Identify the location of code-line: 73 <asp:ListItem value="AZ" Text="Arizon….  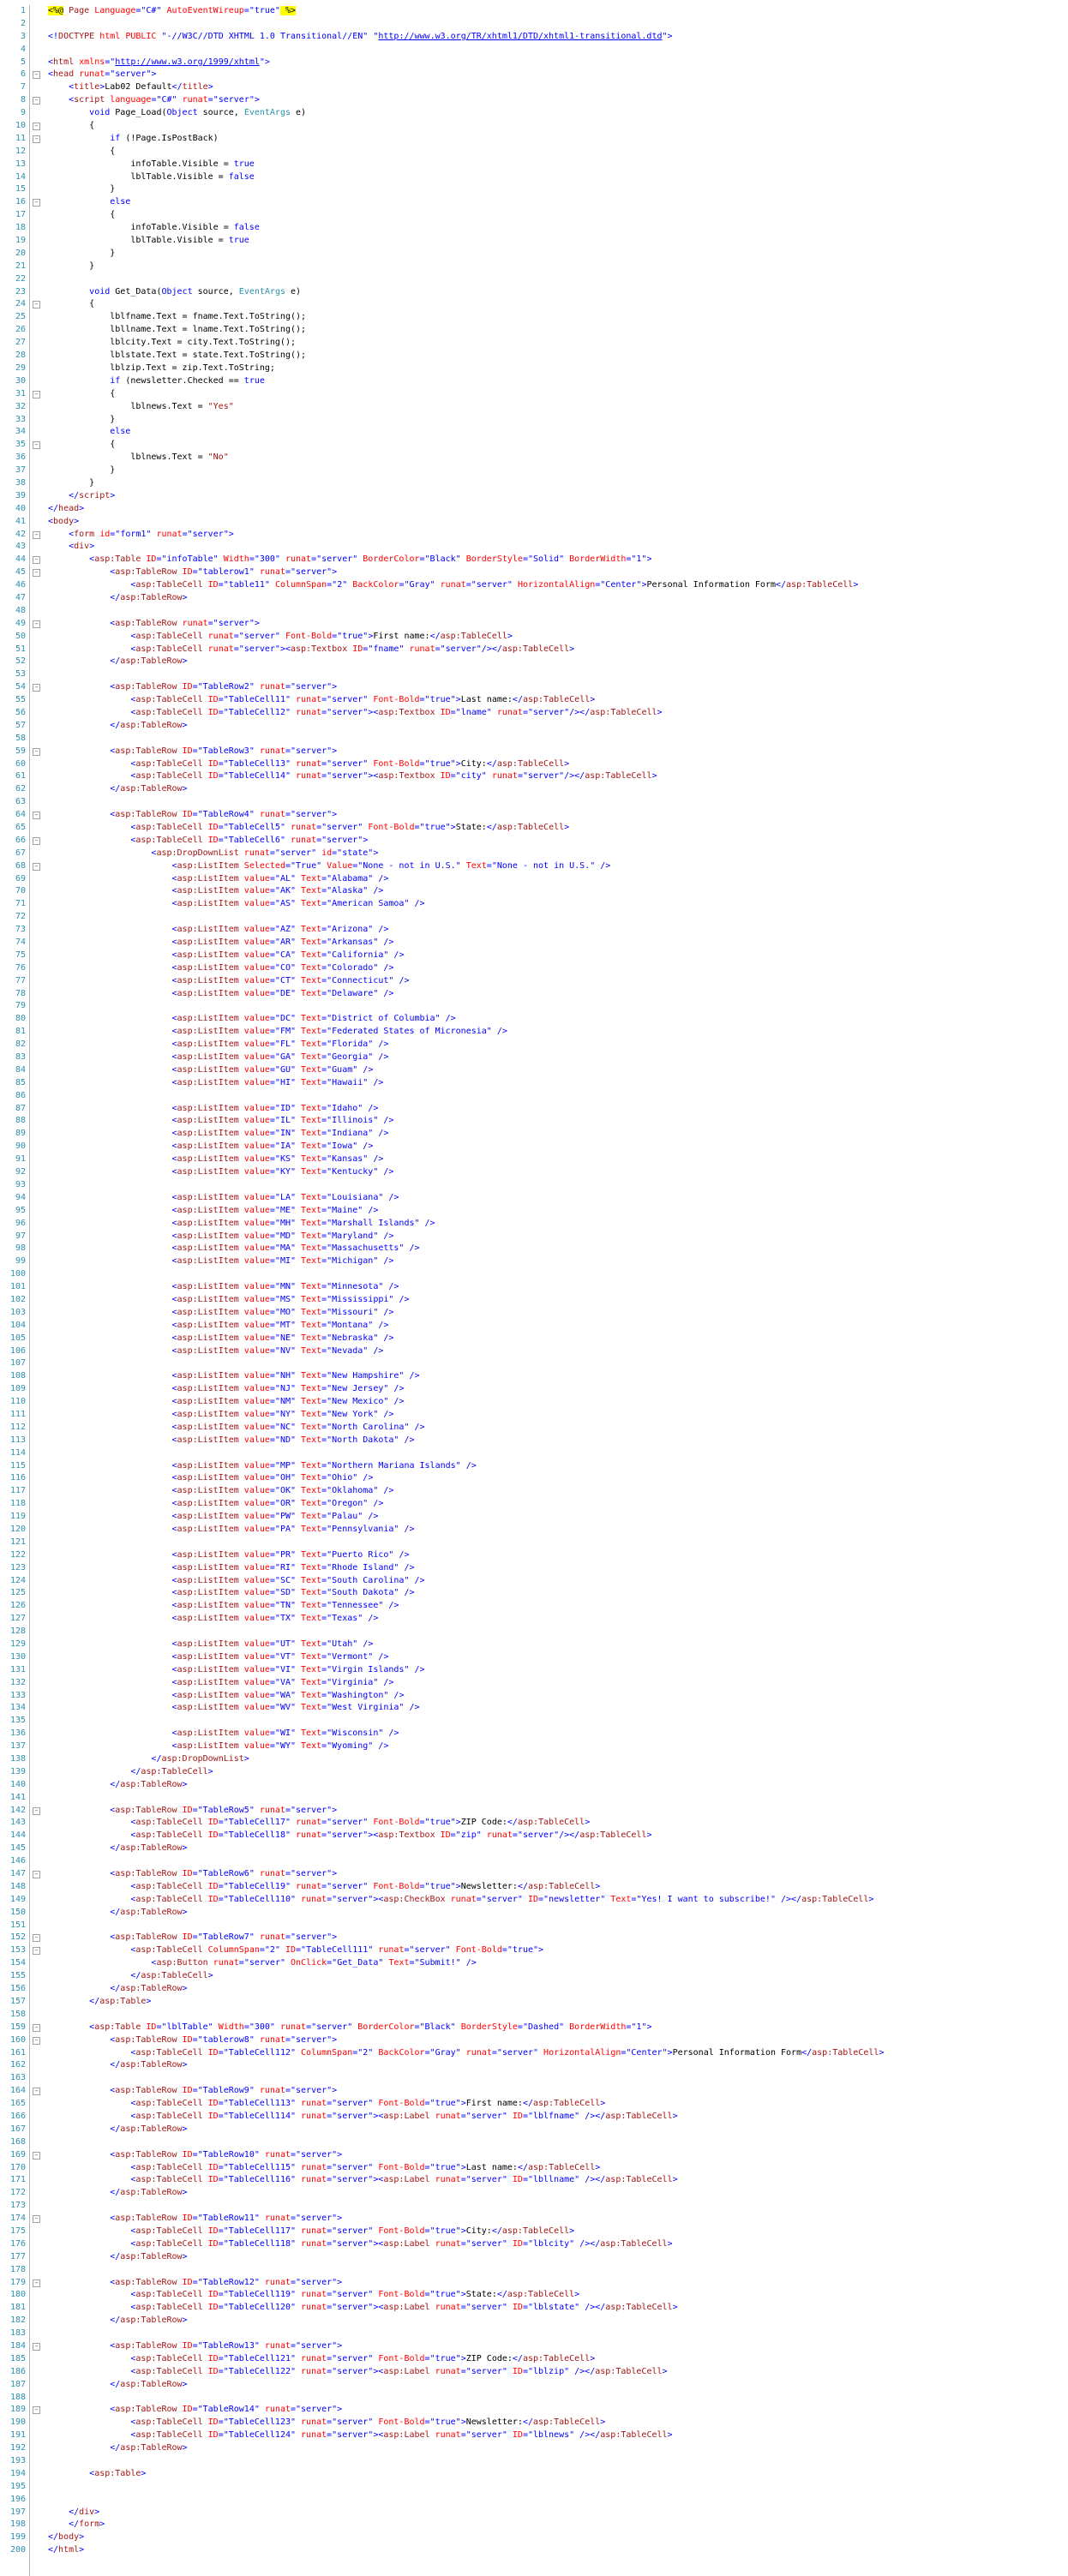
(534, 930).